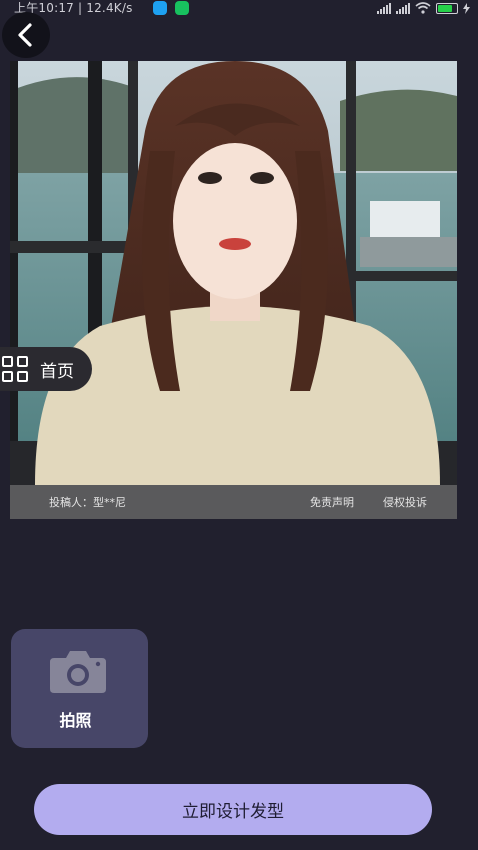 Image resolution: width=478 pixels, height=850 pixels. Describe the element at coordinates (57, 371) in the screenshot. I see `home-button-label: 首页` at that location.